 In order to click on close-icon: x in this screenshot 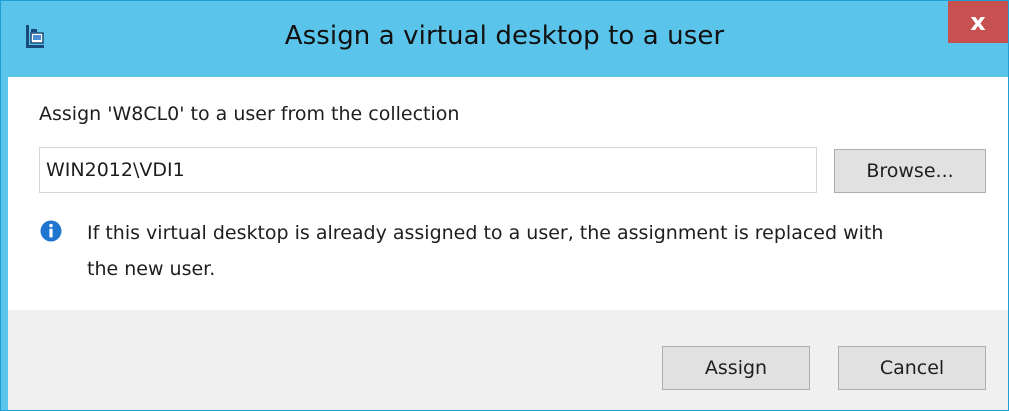, I will do `click(978, 22)`.